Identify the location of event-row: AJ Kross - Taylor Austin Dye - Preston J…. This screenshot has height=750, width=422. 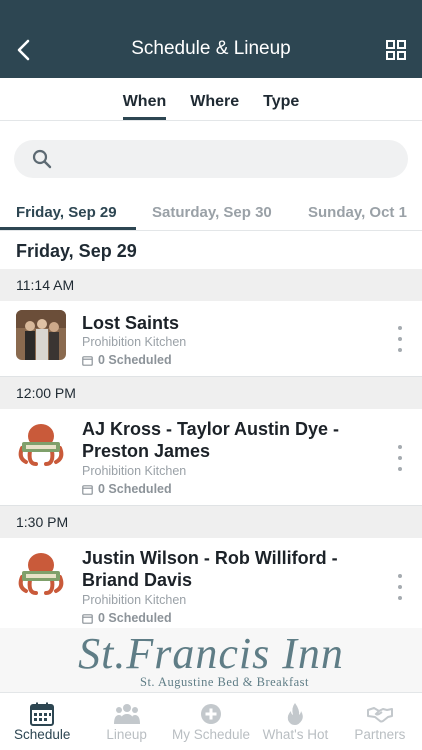
(211, 457).